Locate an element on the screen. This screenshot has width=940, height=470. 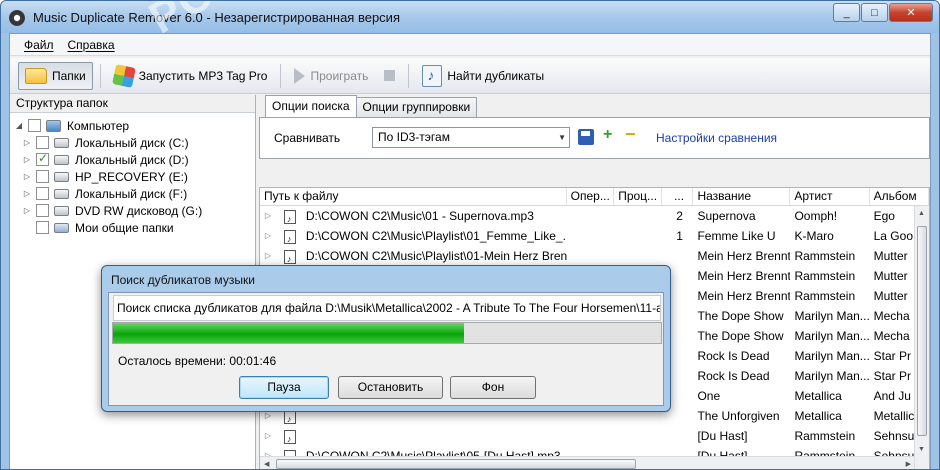
chevron-down-icon: ▼ is located at coordinates (562, 137).